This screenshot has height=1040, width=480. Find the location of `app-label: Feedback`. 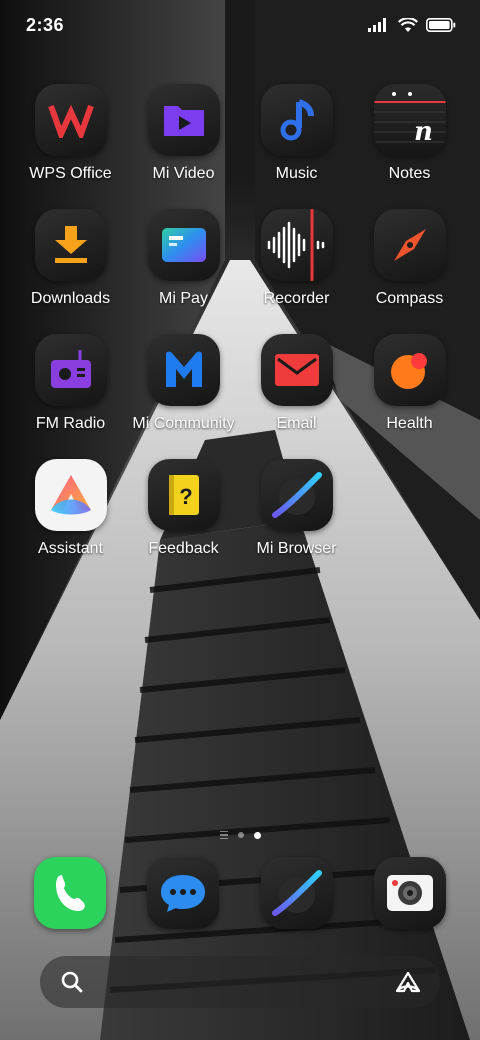

app-label: Feedback is located at coordinates (183, 548).